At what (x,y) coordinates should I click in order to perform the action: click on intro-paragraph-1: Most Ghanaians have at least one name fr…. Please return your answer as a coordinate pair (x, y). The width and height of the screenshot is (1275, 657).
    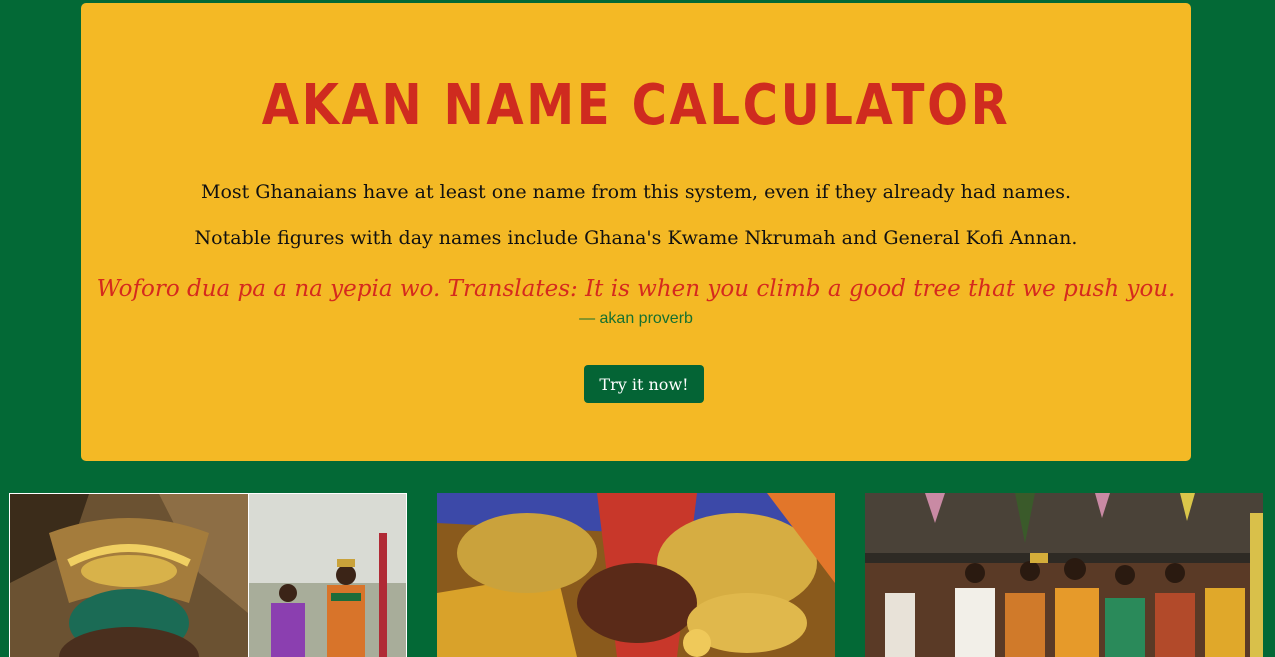
    Looking at the image, I should click on (635, 192).